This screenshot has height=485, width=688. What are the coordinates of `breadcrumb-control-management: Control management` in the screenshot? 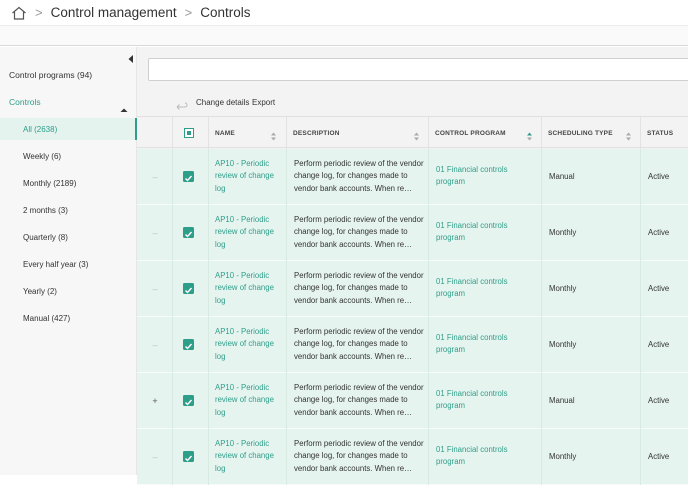 It's located at (114, 12).